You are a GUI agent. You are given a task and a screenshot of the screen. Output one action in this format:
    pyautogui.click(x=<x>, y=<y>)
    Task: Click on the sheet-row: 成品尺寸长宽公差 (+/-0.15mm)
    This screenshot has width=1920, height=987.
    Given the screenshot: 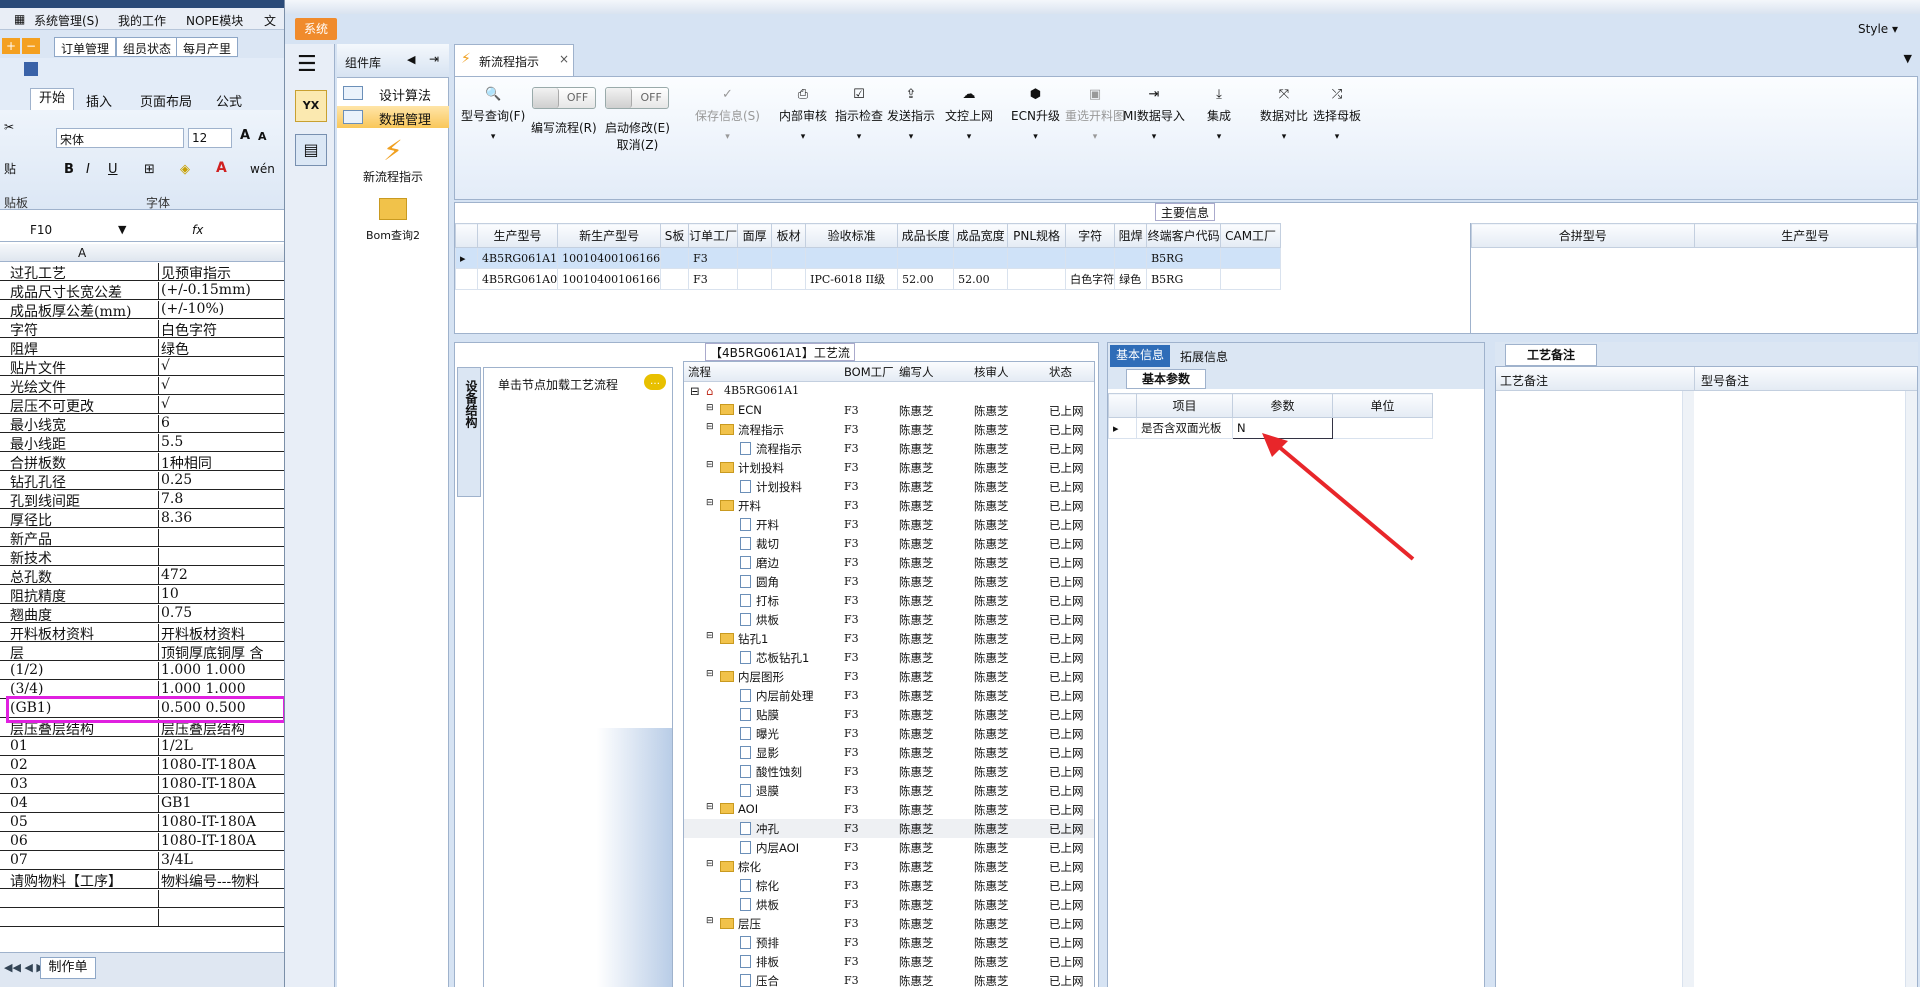 What is the action you would take?
    pyautogui.click(x=142, y=290)
    